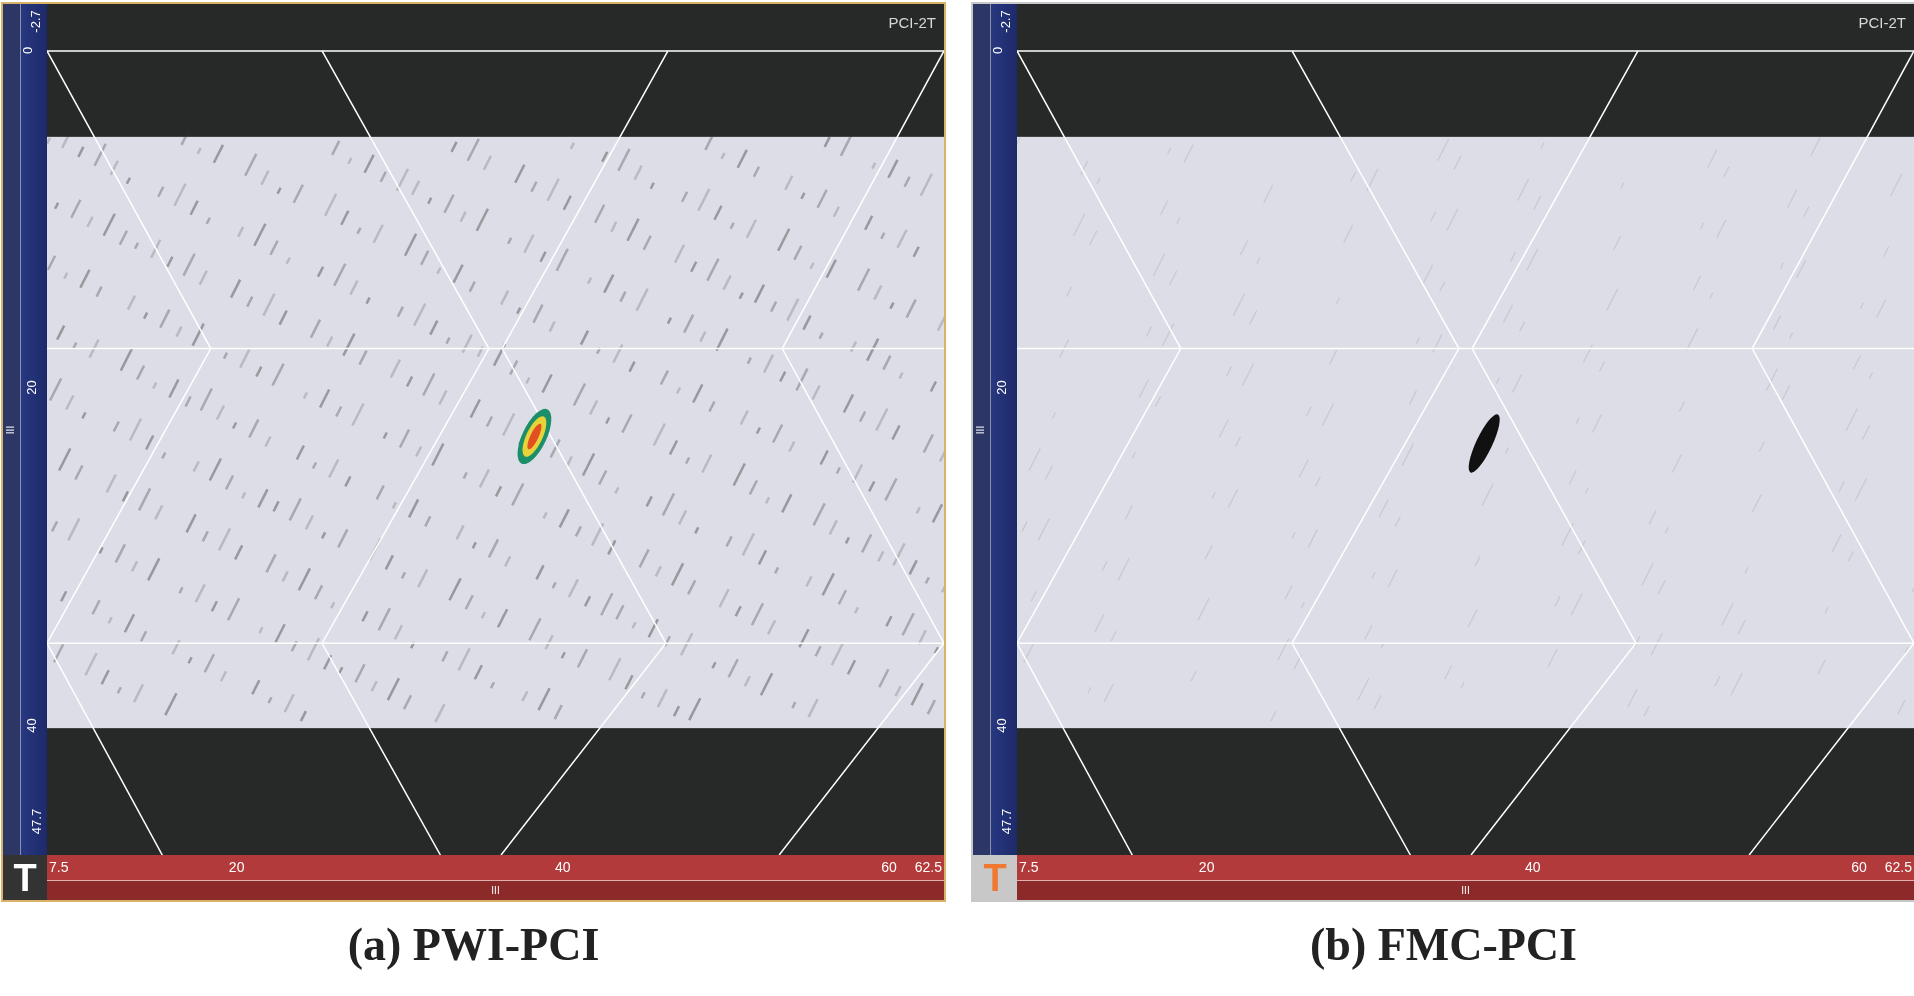  What do you see at coordinates (1443, 945) in the screenshot?
I see `figure-caption: (b) FMC-PCI` at bounding box center [1443, 945].